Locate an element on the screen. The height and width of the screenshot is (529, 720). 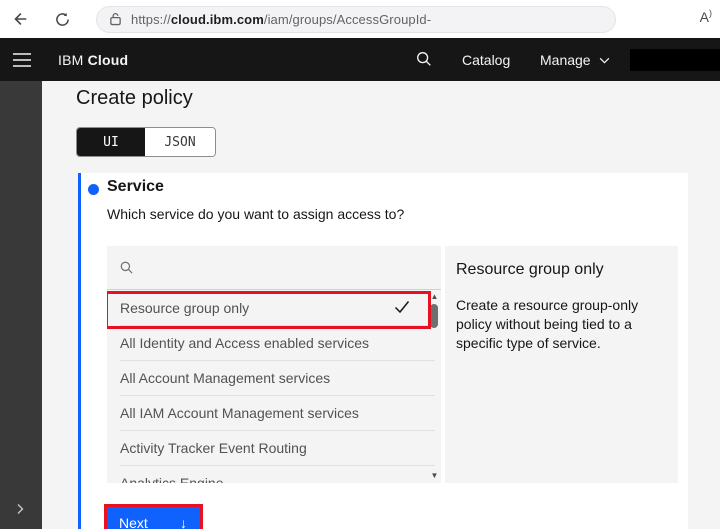
service-option: All IAM Account Management services is located at coordinates (274, 412).